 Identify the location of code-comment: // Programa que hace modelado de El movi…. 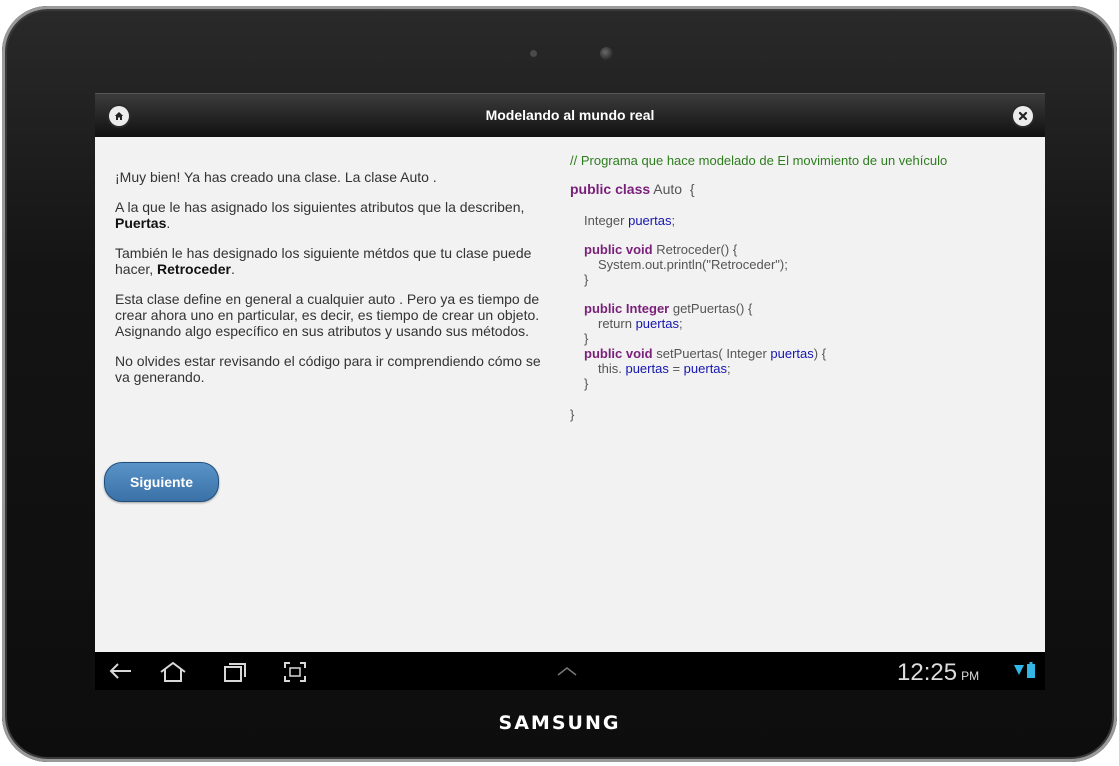
(759, 160).